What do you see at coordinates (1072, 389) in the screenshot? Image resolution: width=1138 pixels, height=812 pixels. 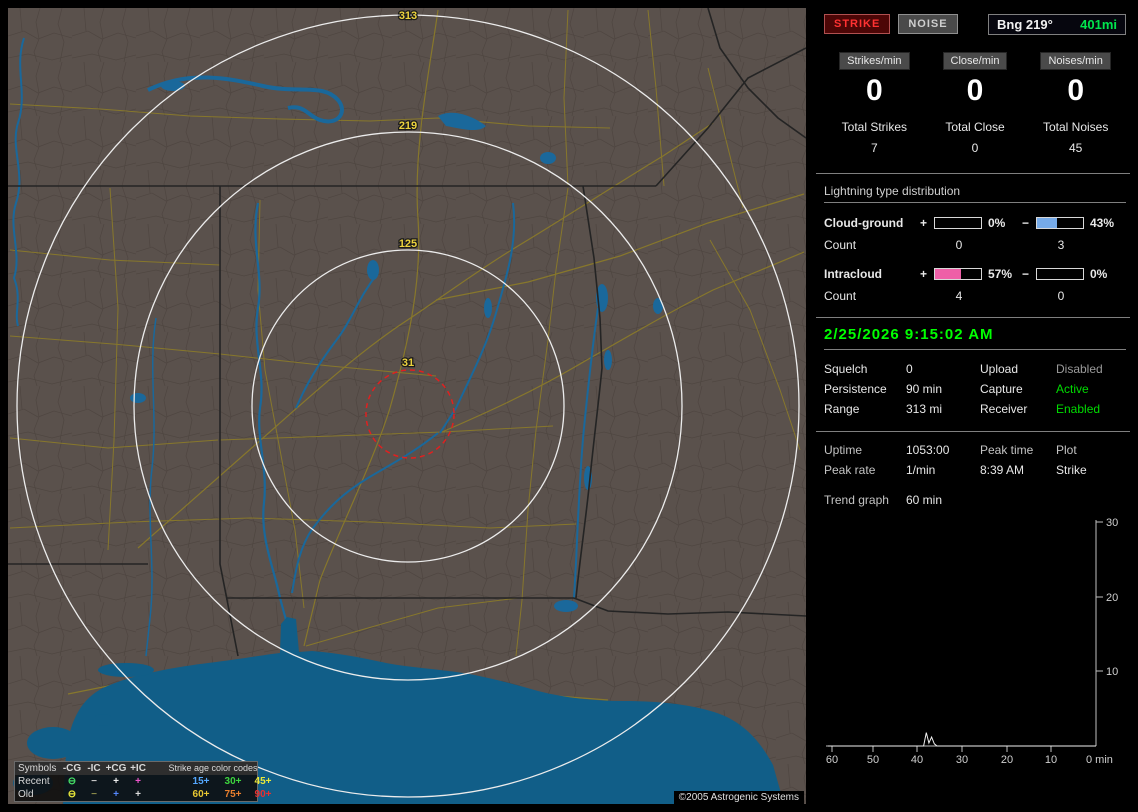 I see `capture-status: Active` at bounding box center [1072, 389].